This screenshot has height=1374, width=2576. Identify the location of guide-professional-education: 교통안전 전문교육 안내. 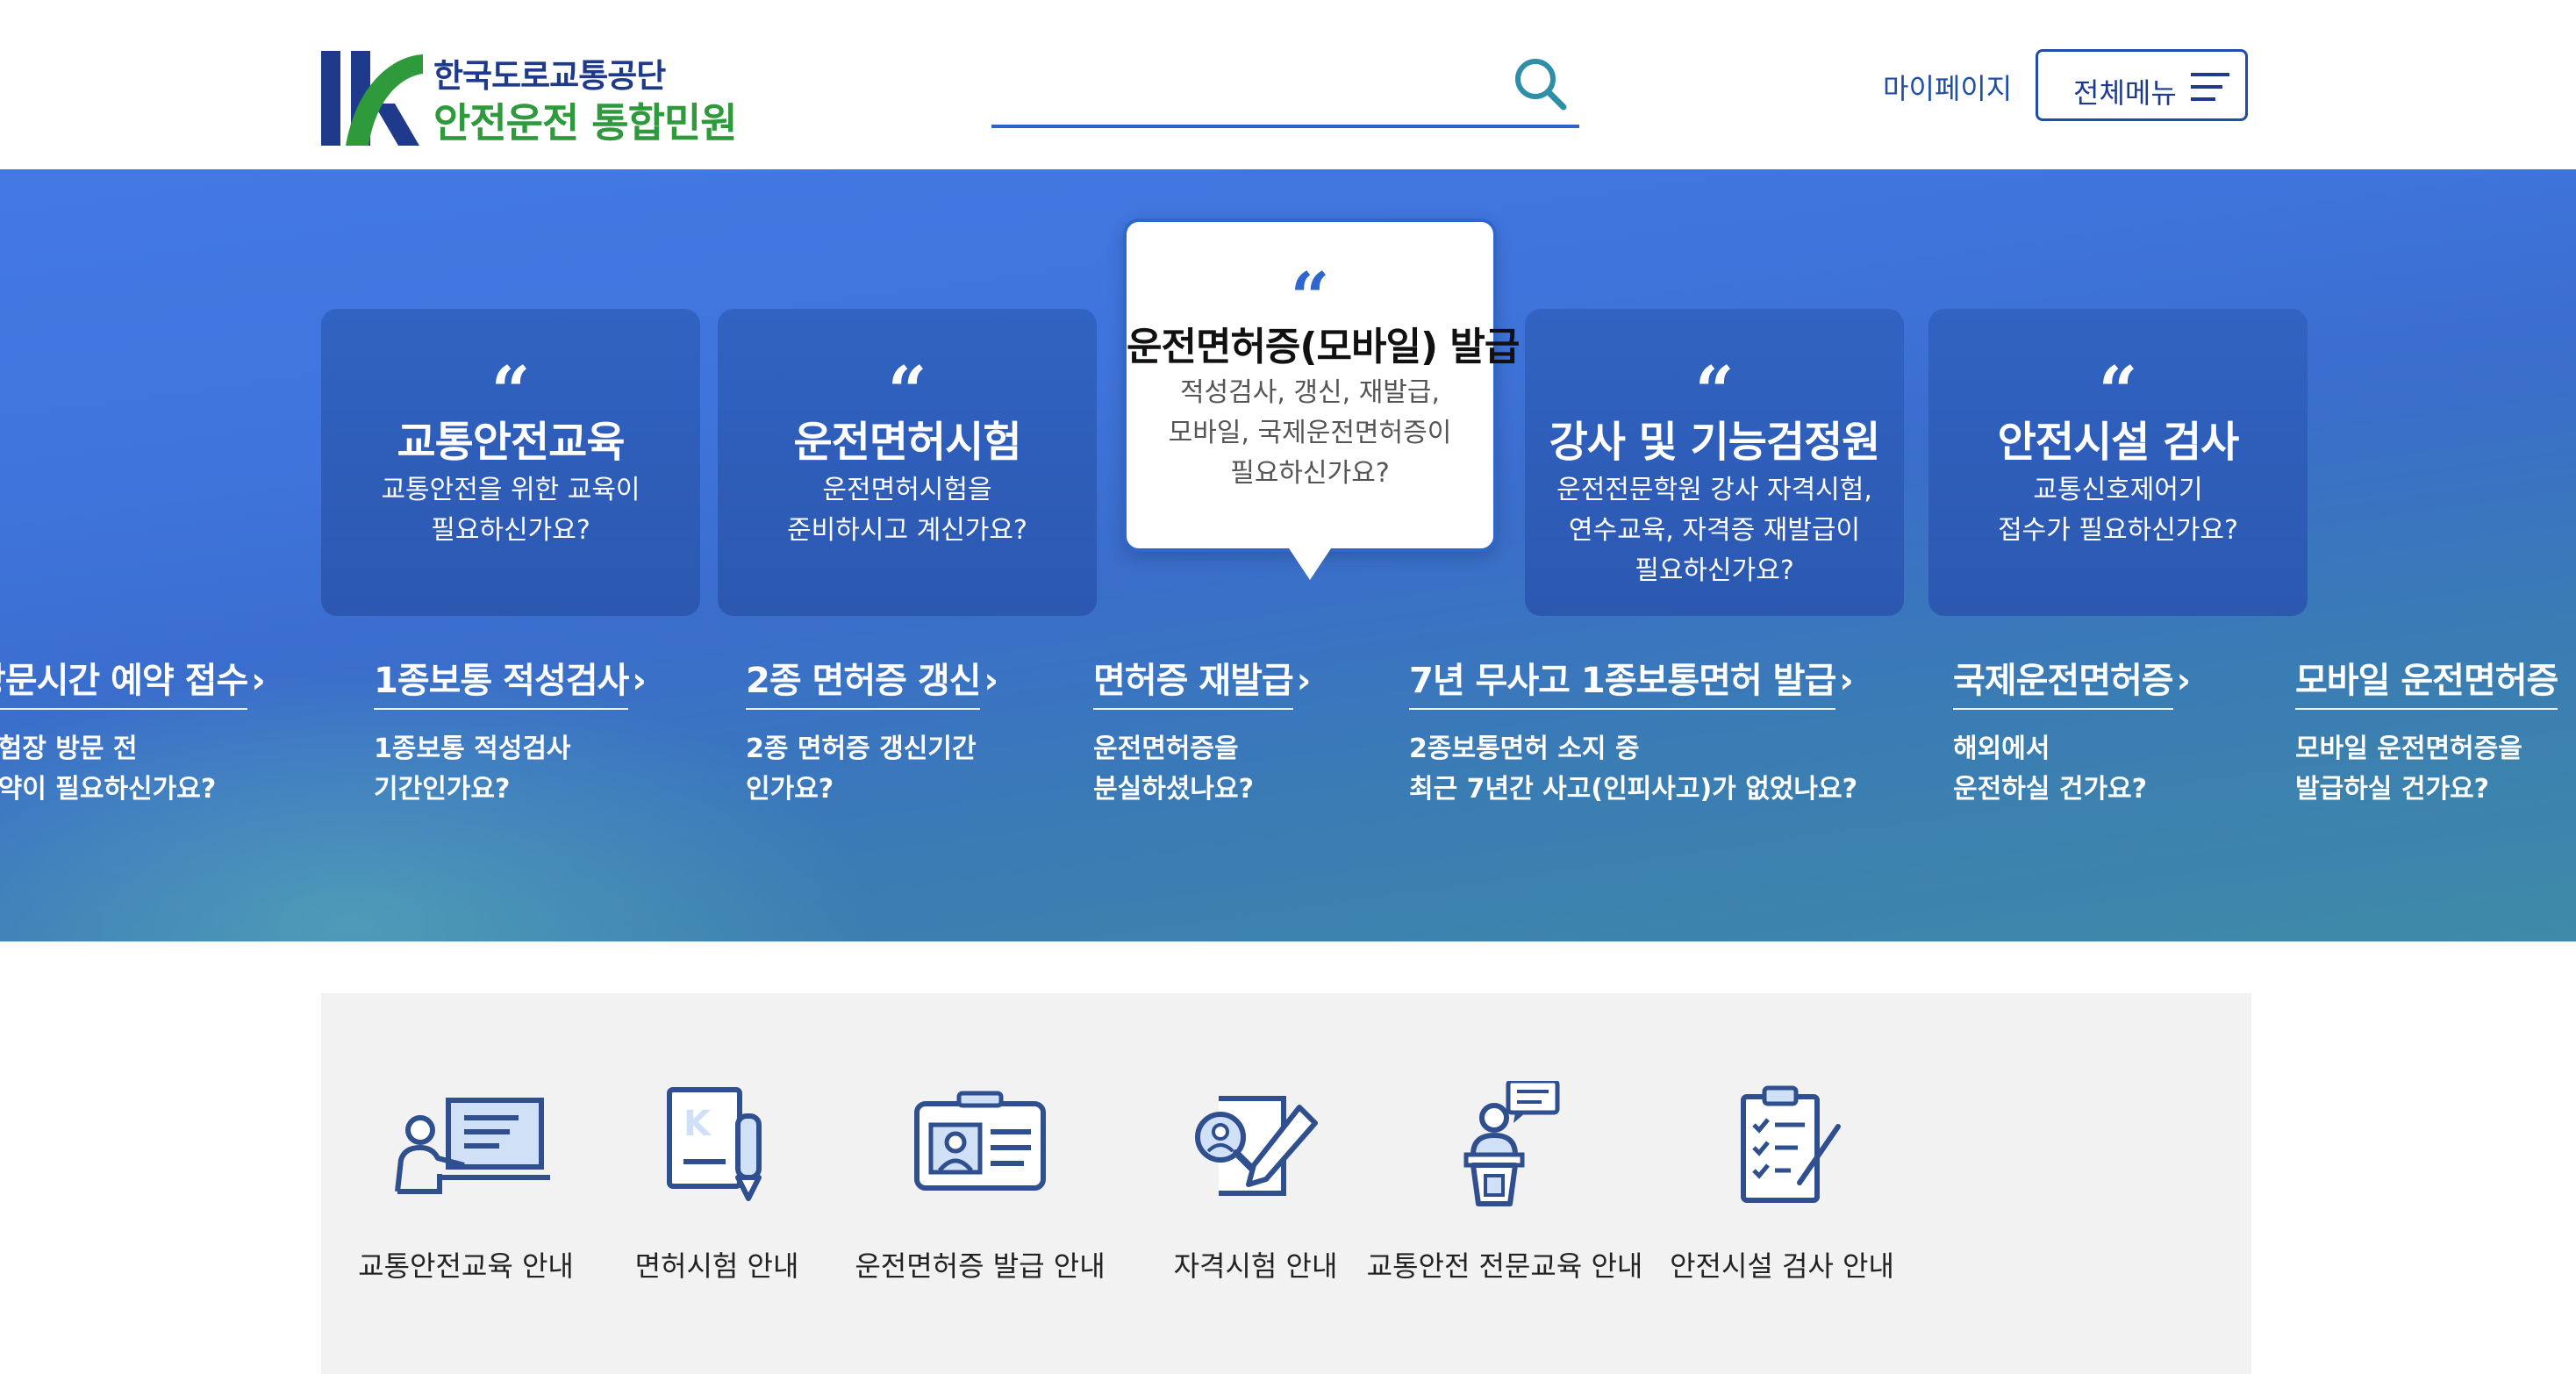
(1504, 1183).